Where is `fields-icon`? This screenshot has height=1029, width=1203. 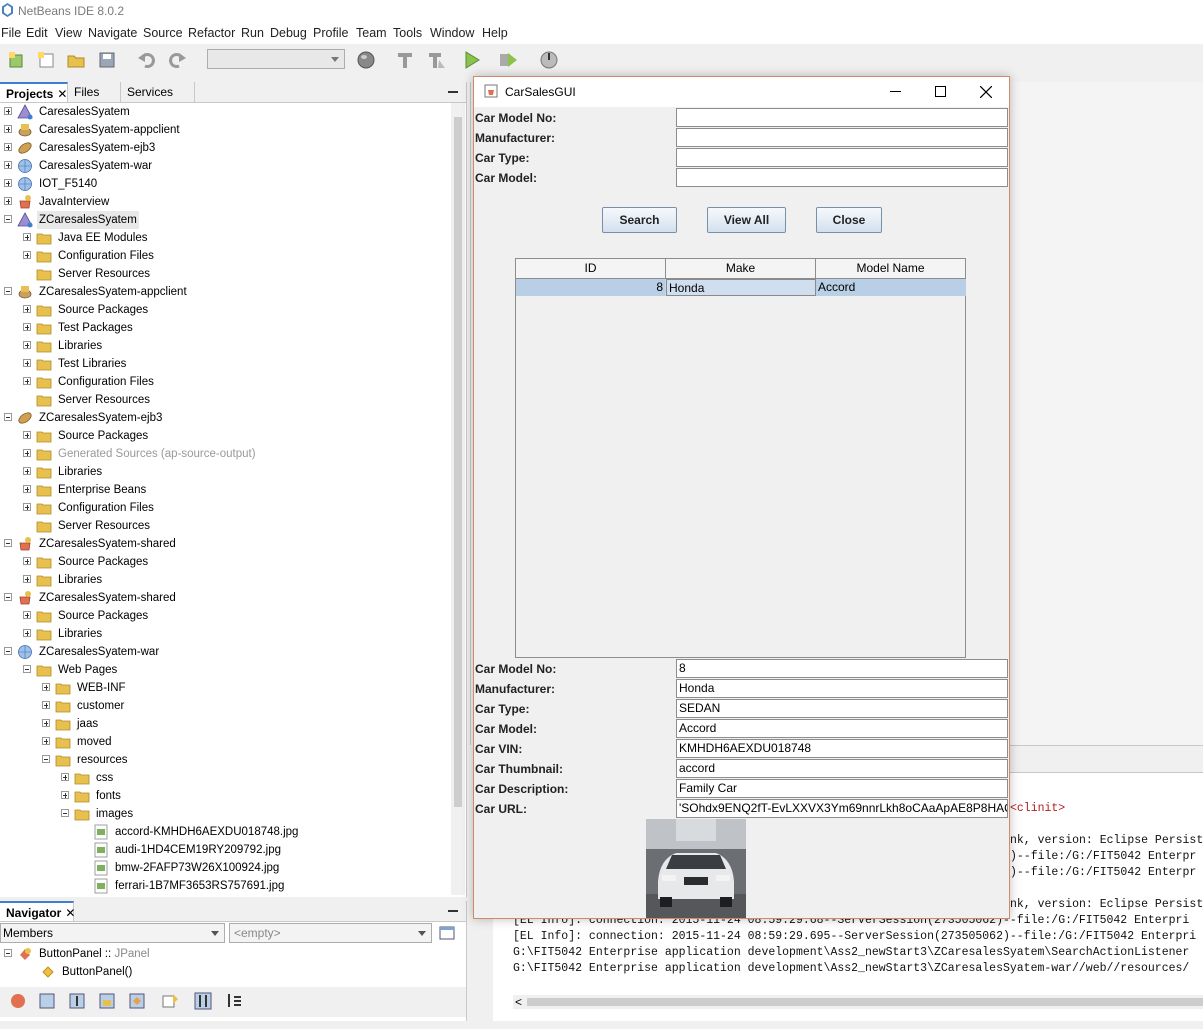
fields-icon is located at coordinates (47, 1001).